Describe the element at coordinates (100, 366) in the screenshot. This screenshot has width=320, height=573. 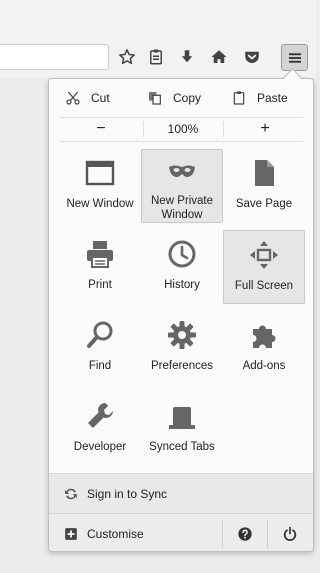
I see `tile-label: Find` at that location.